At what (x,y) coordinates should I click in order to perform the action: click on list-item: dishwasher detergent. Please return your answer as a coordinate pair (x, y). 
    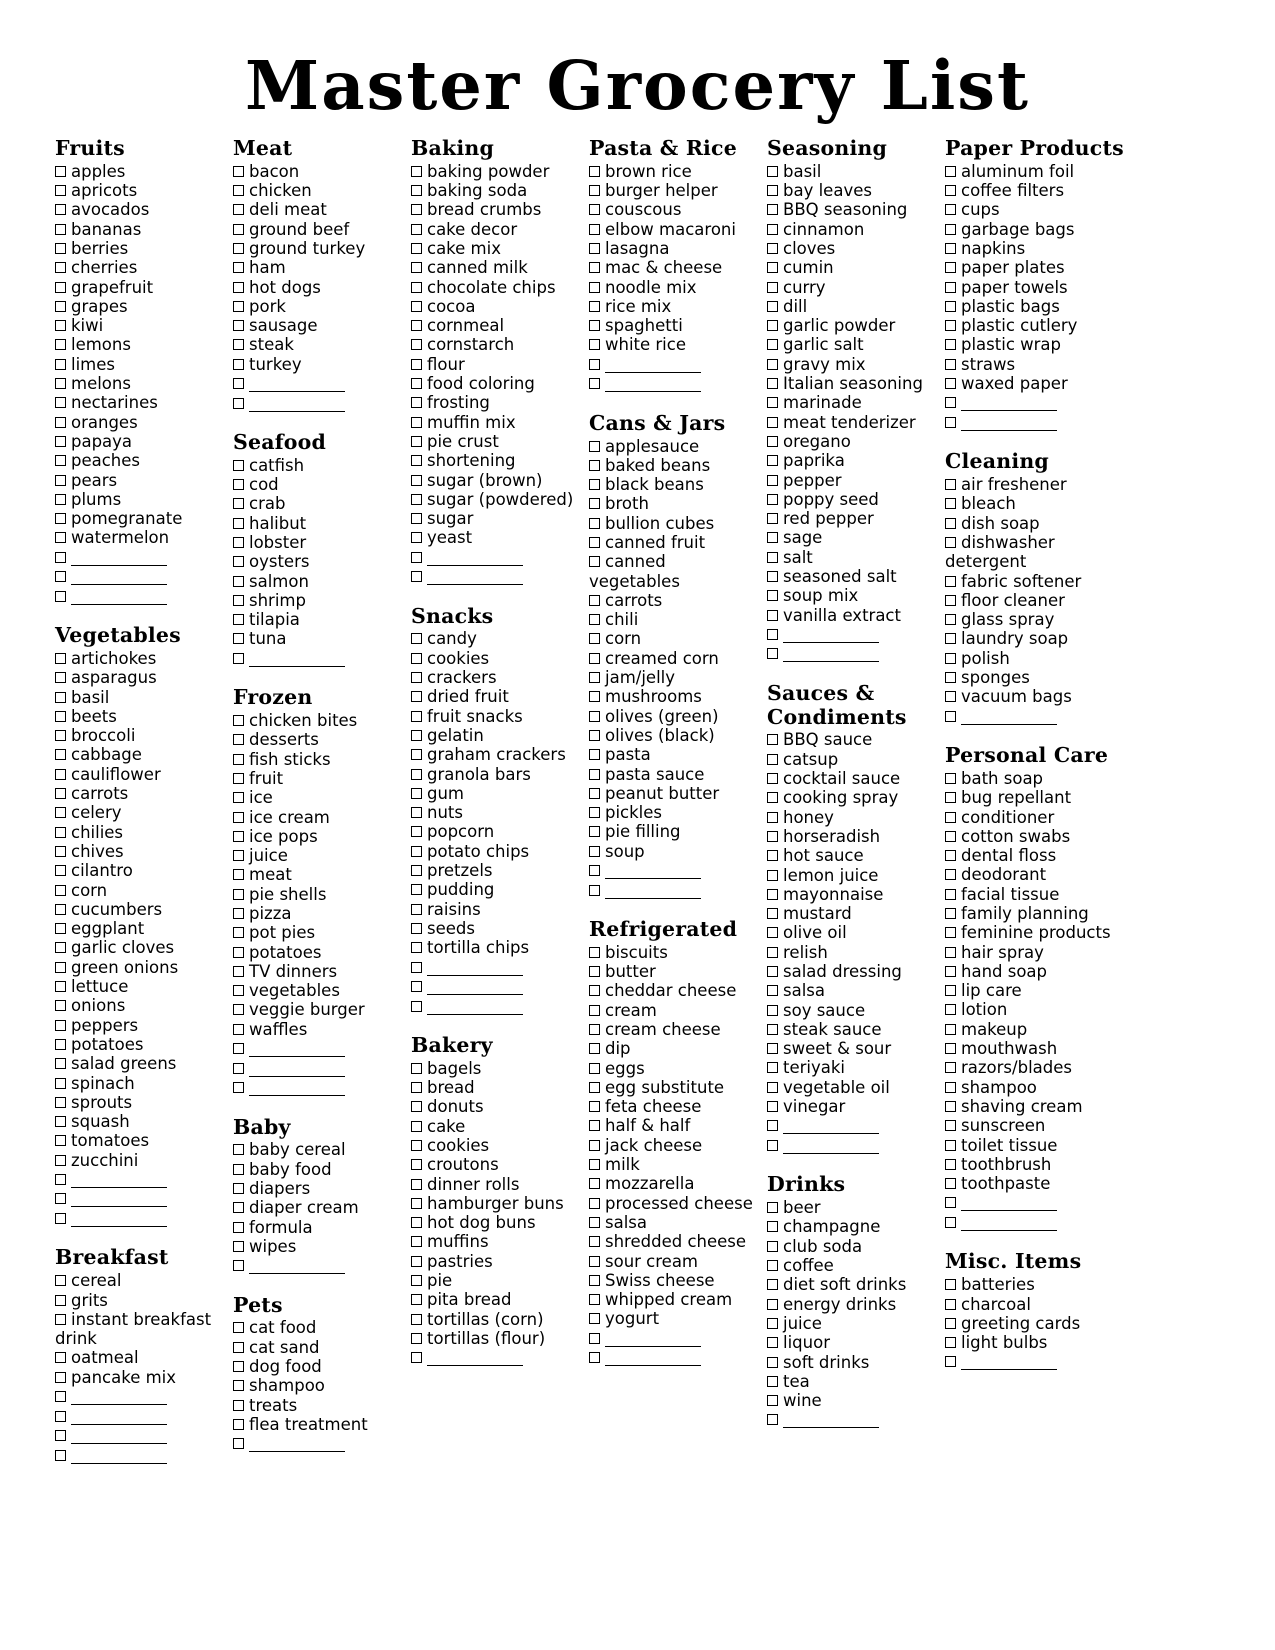
    Looking at the image, I should click on (1041, 552).